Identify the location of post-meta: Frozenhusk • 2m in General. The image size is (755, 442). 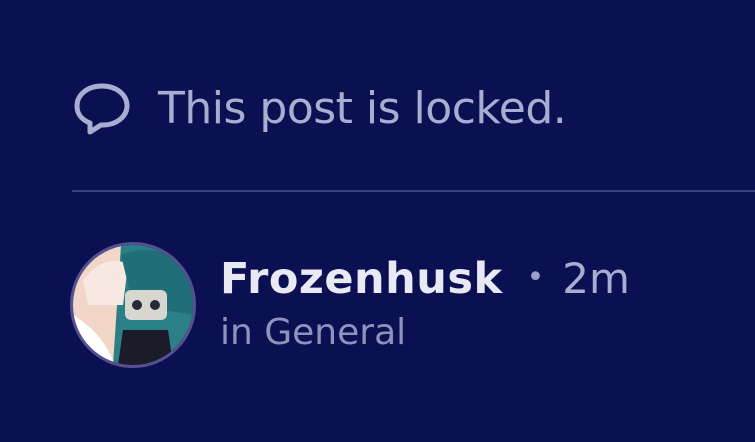
(425, 297).